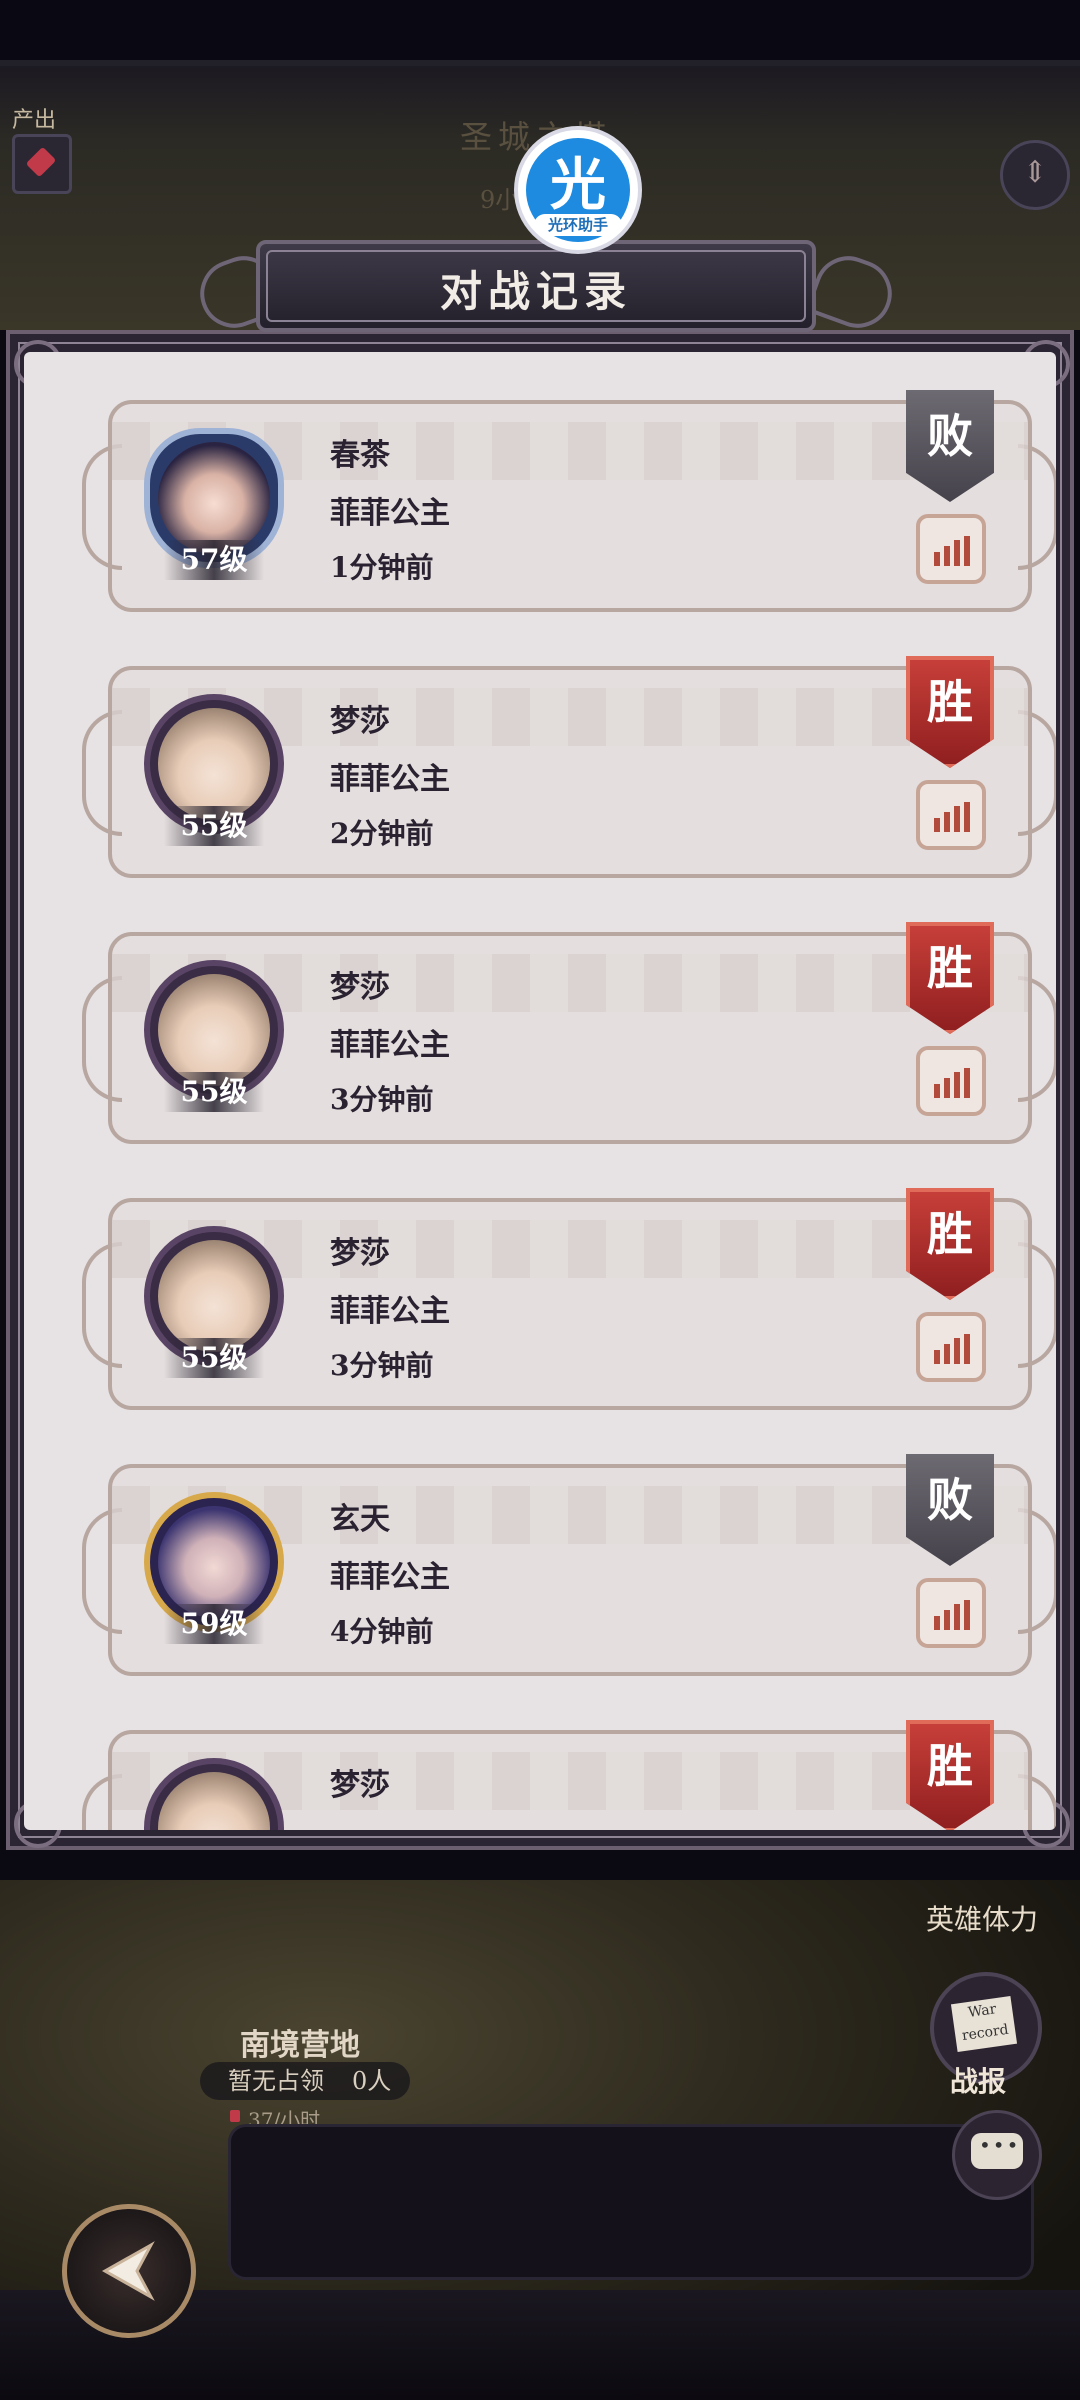 The height and width of the screenshot is (2400, 1080). What do you see at coordinates (578, 185) in the screenshot?
I see `watermark-glyph: 光` at bounding box center [578, 185].